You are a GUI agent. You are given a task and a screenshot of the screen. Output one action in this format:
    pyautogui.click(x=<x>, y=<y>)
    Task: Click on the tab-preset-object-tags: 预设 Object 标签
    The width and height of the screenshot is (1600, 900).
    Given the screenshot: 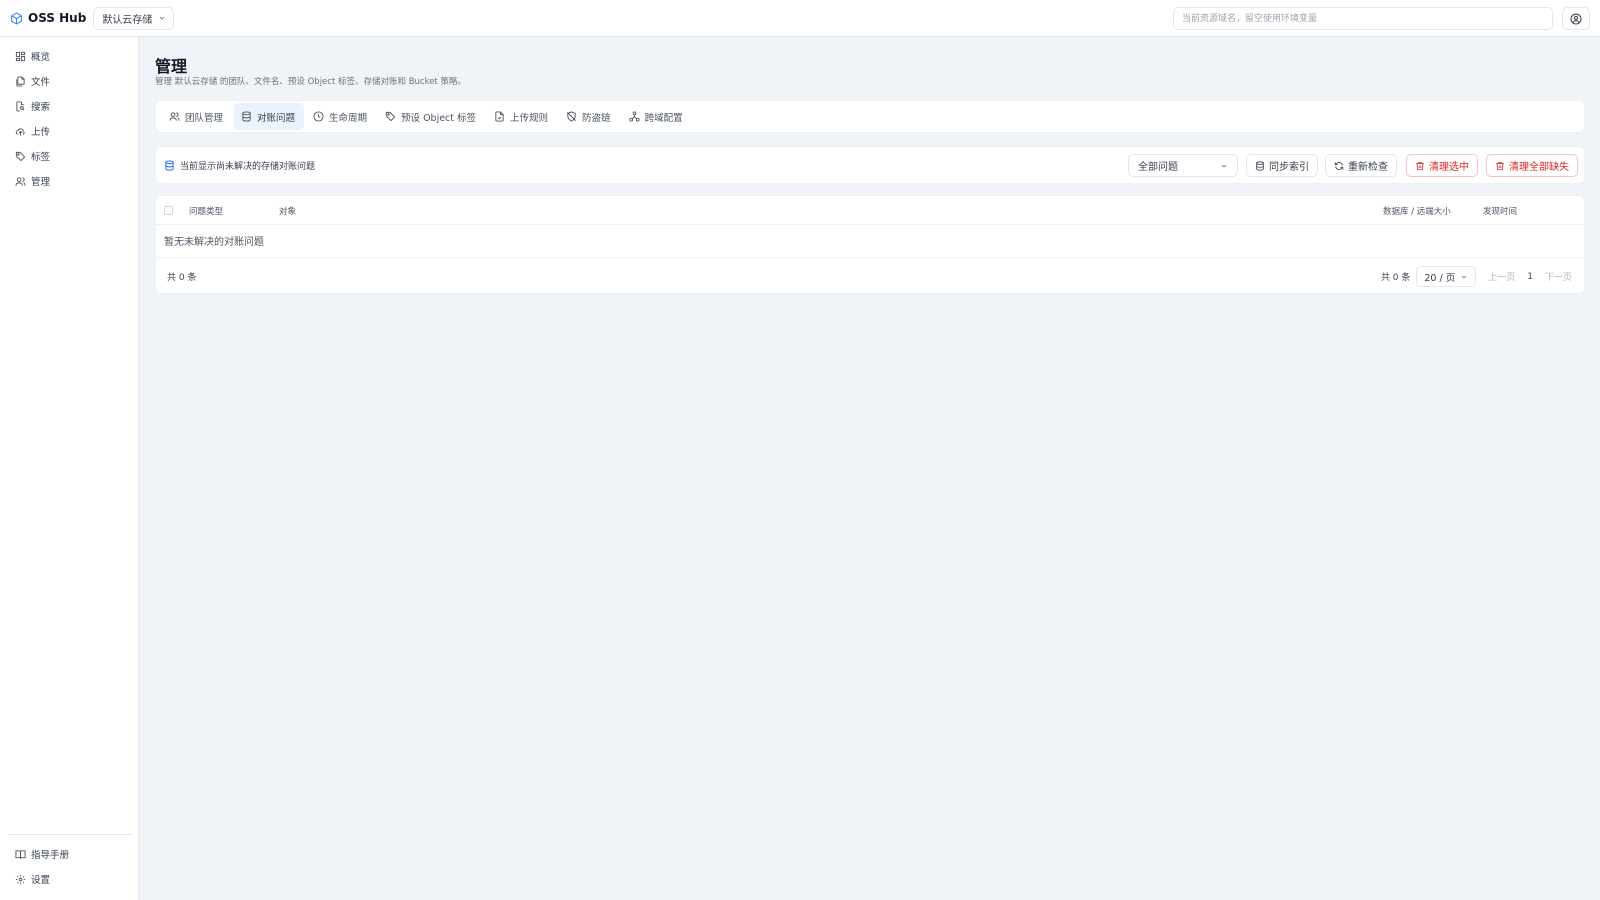 What is the action you would take?
    pyautogui.click(x=431, y=116)
    